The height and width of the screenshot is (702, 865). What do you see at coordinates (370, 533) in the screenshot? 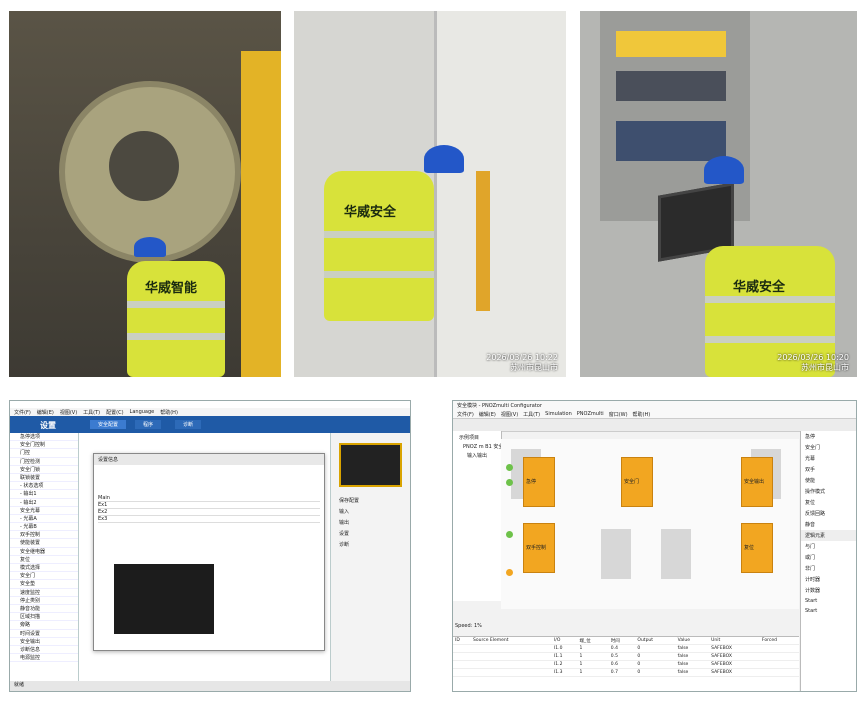
I see `right-panel-item: 设置` at bounding box center [370, 533].